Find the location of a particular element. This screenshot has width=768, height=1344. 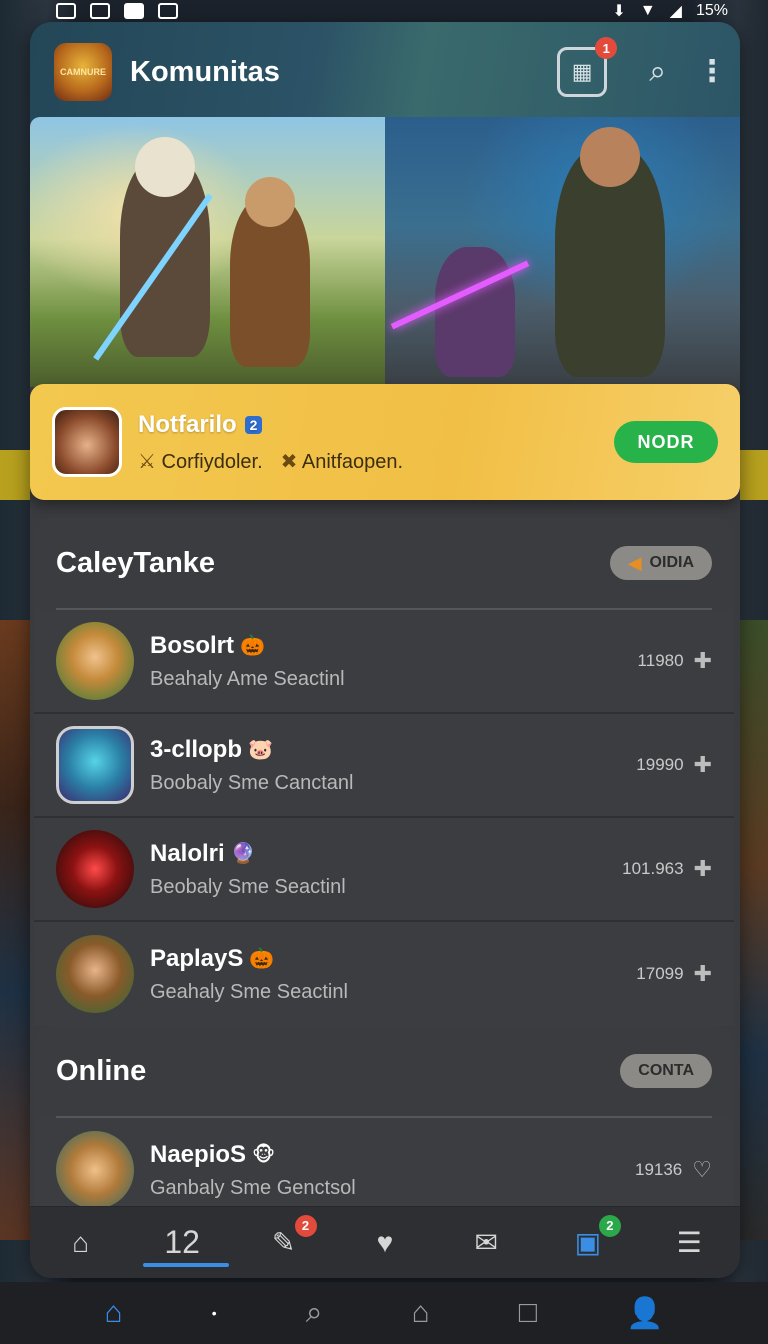

featured-name: Notfarilo is located at coordinates (187, 424).